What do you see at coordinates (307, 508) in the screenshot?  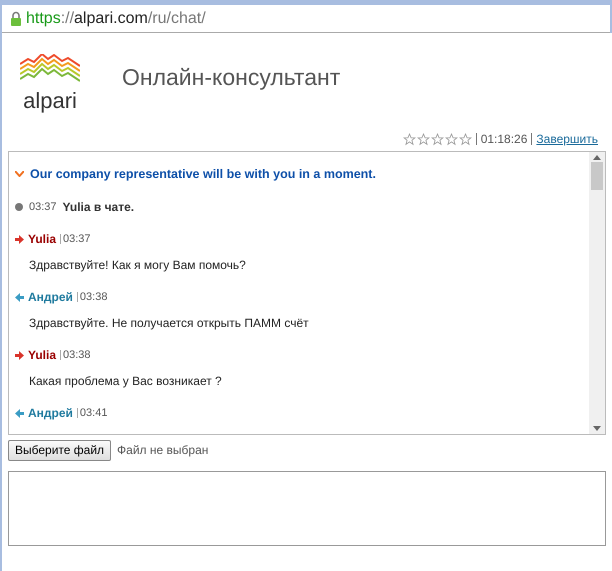 I see `message-input` at bounding box center [307, 508].